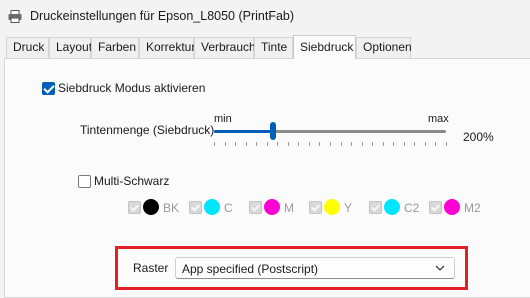 This screenshot has width=530, height=298. What do you see at coordinates (273, 47) in the screenshot?
I see `tab-tinte: Tinte` at bounding box center [273, 47].